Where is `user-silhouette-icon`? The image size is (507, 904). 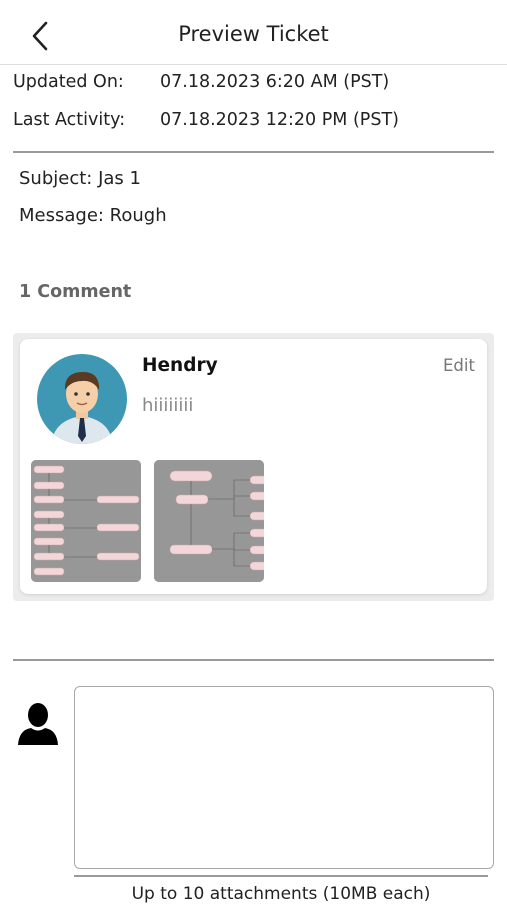 user-silhouette-icon is located at coordinates (38, 724).